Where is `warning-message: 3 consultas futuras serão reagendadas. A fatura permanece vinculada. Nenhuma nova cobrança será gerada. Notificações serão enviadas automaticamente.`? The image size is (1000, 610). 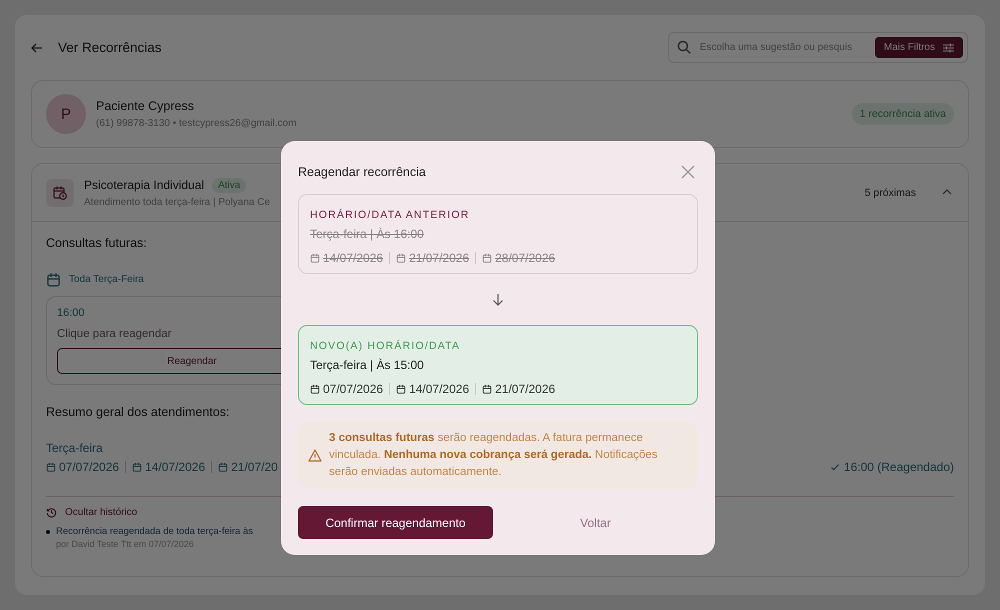 warning-message: 3 consultas futuras serão reagendadas. A fatura permanece vinculada. Nenhuma nova cobrança será gerada. Notificações serão enviadas automaticamente. is located at coordinates (494, 455).